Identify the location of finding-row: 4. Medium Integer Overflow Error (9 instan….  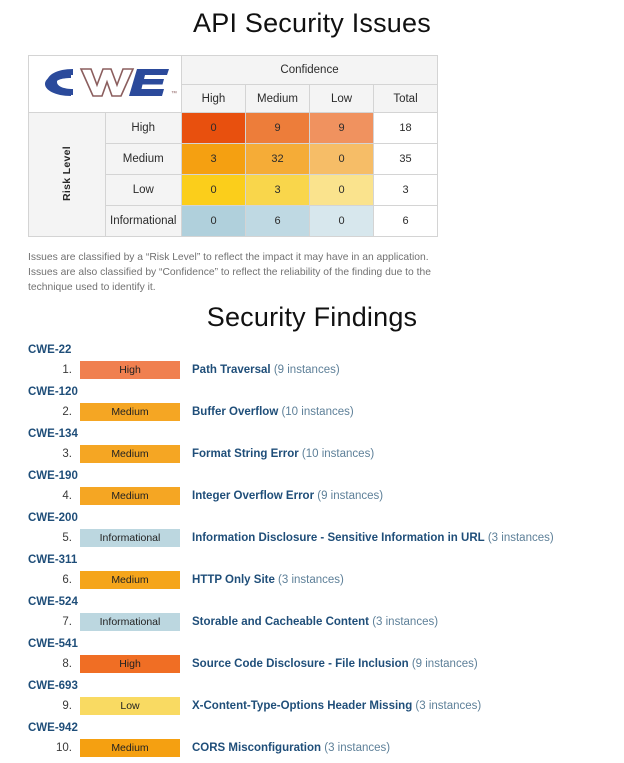
(312, 496).